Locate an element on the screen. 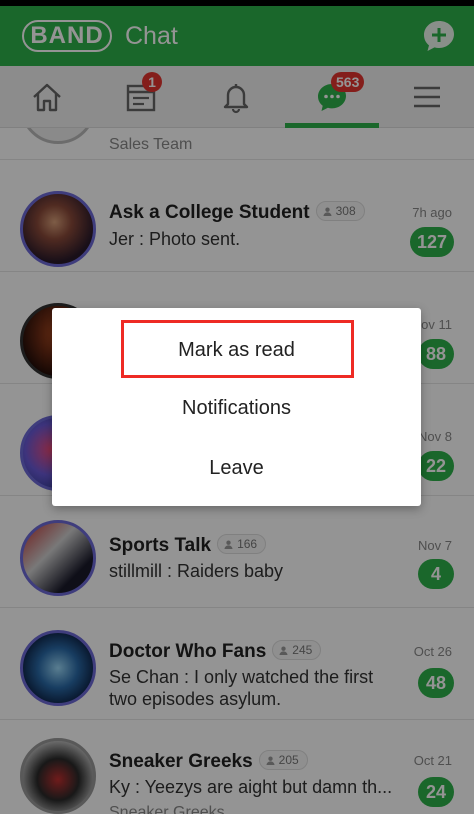 This screenshot has width=474, height=814. leave-option: Leave is located at coordinates (236, 468).